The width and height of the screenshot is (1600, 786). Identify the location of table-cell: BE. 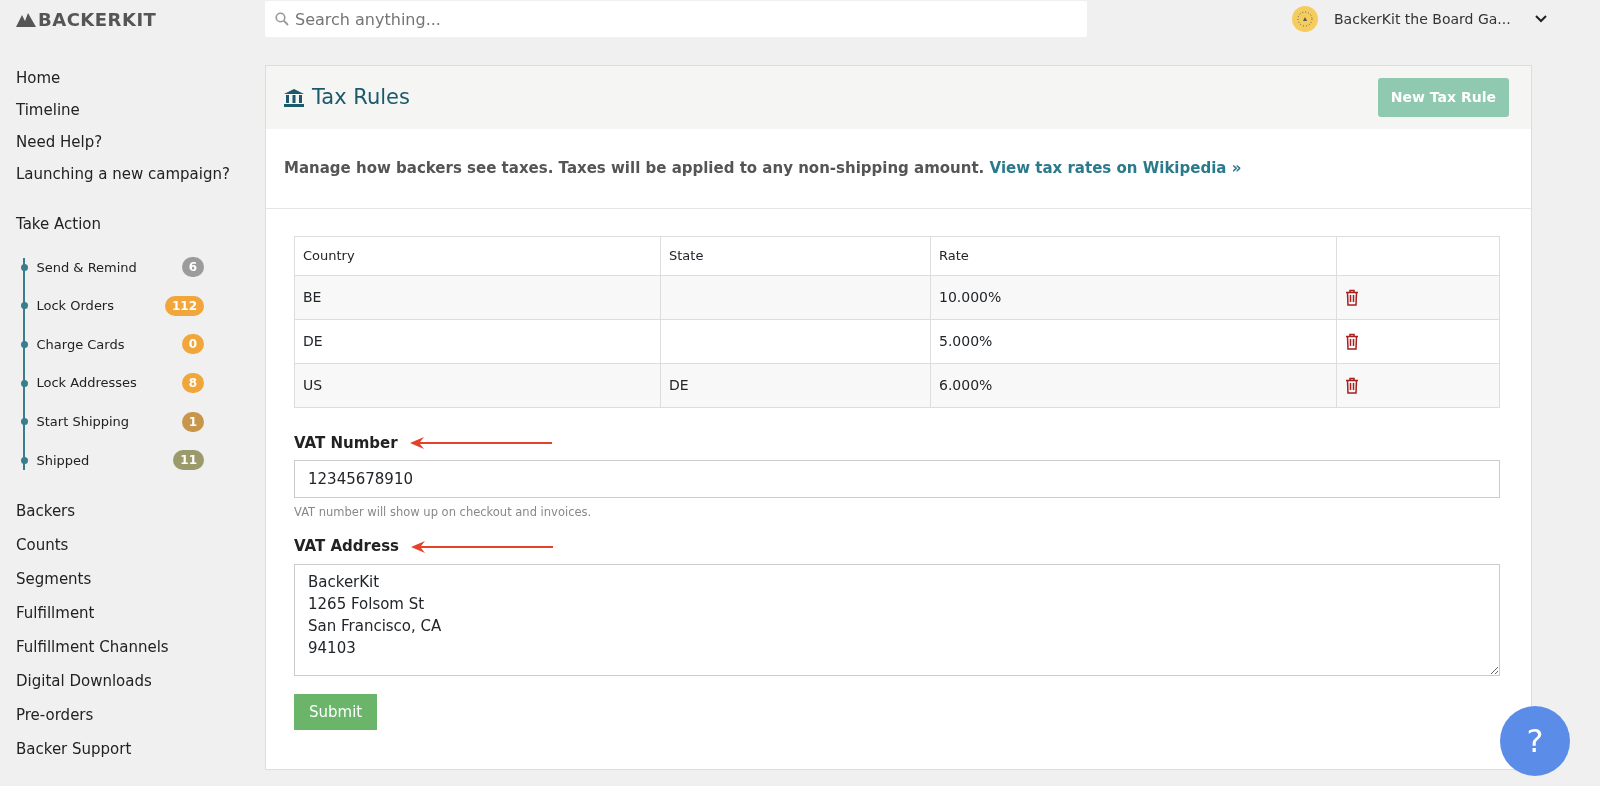
(477, 297).